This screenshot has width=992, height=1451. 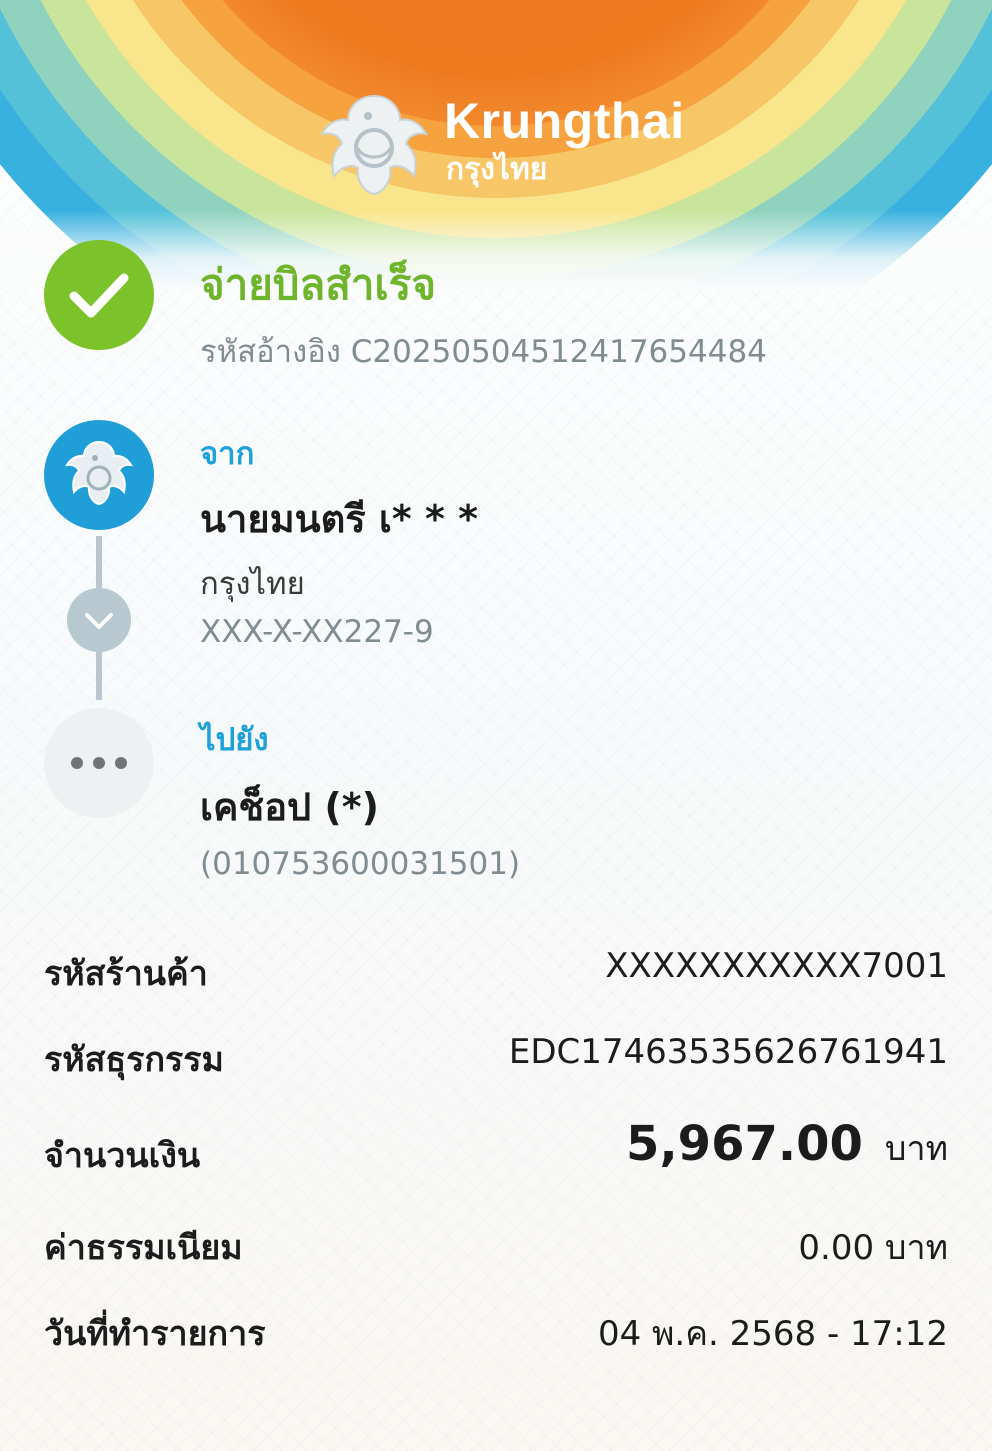 I want to click on amount-unit: บาท, so click(x=916, y=1149).